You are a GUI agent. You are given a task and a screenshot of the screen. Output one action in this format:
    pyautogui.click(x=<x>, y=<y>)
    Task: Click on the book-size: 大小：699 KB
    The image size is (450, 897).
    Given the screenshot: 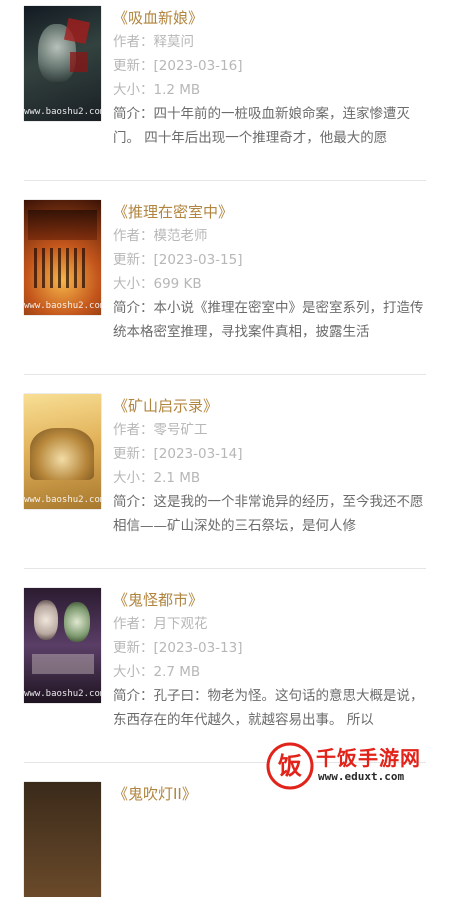 What is the action you would take?
    pyautogui.click(x=157, y=284)
    